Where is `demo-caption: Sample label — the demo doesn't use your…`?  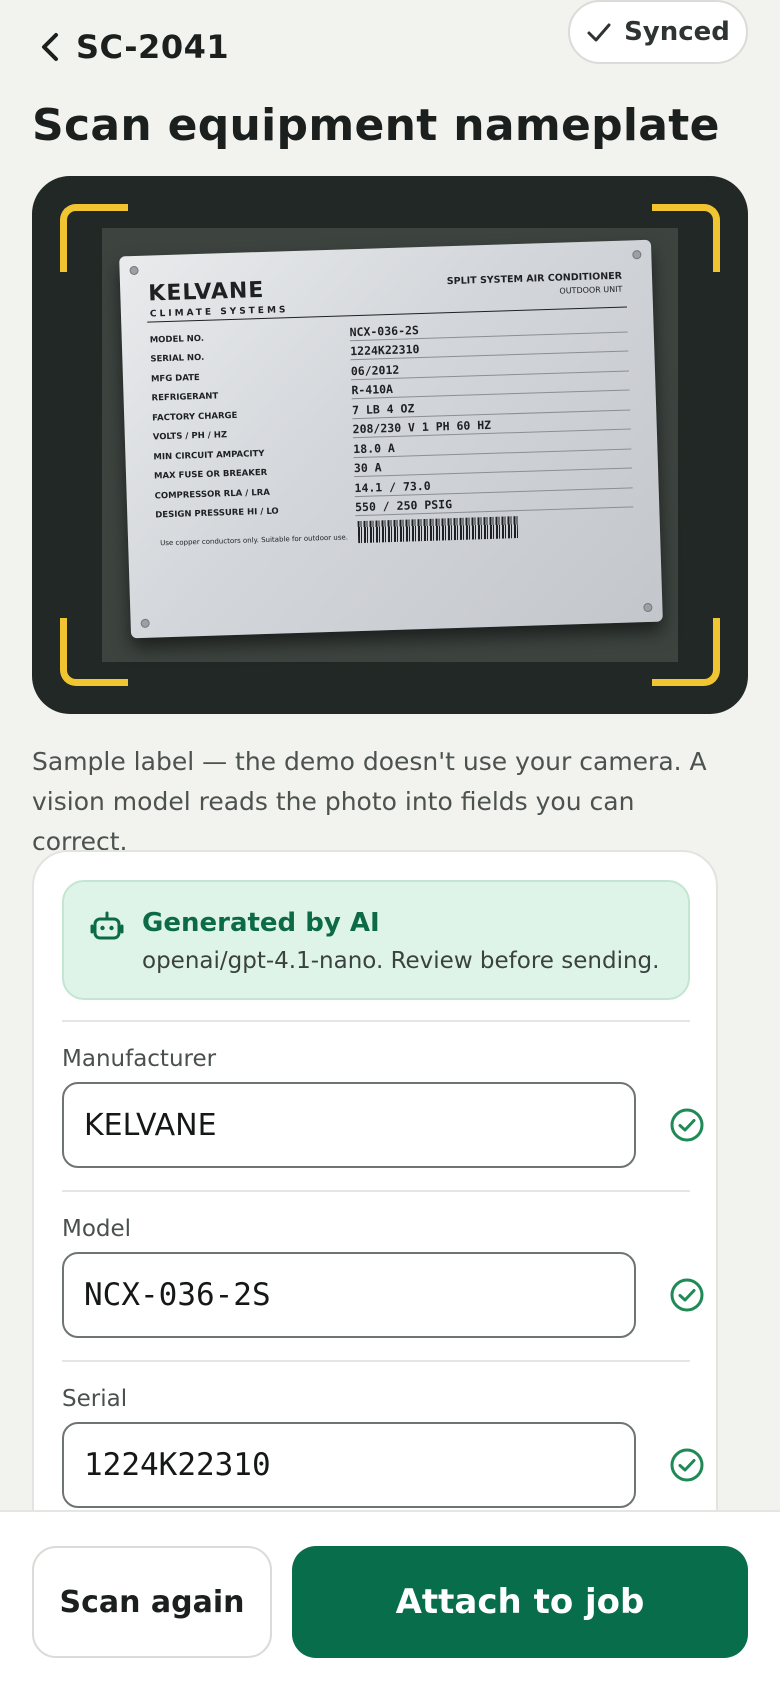 demo-caption: Sample label — the demo doesn't use your… is located at coordinates (369, 801).